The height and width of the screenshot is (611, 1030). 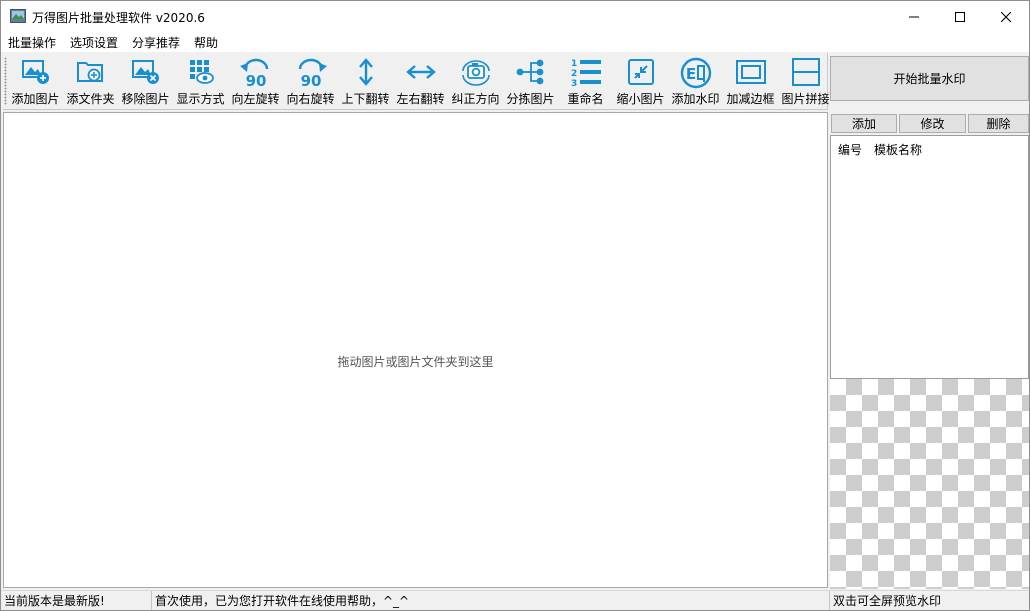 I want to click on start-batch-watermark-label: 开始批量水印, so click(x=929, y=79).